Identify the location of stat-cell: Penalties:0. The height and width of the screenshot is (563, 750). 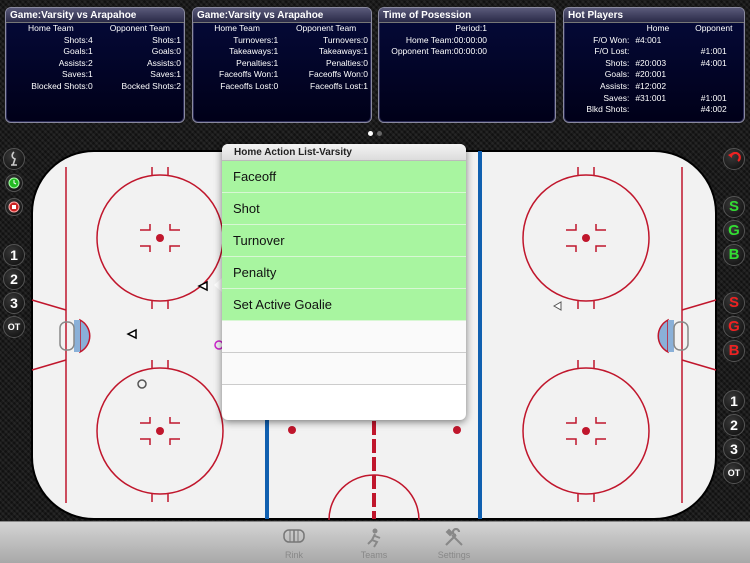
(346, 62).